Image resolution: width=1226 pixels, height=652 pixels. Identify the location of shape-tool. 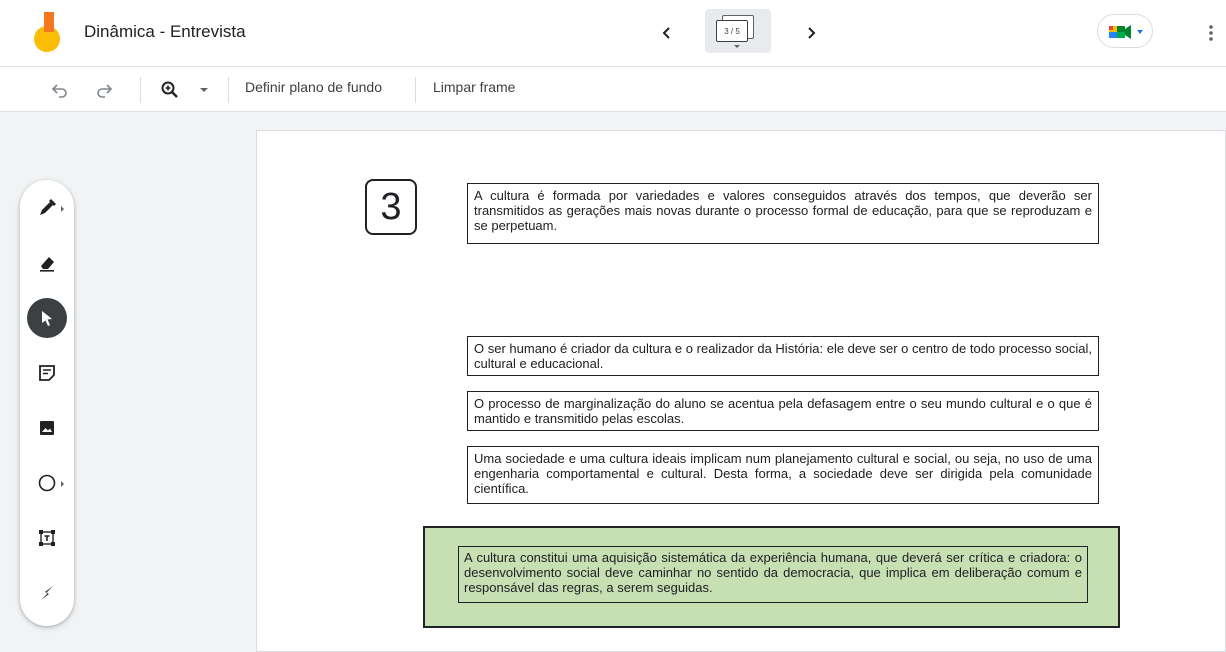
(47, 483).